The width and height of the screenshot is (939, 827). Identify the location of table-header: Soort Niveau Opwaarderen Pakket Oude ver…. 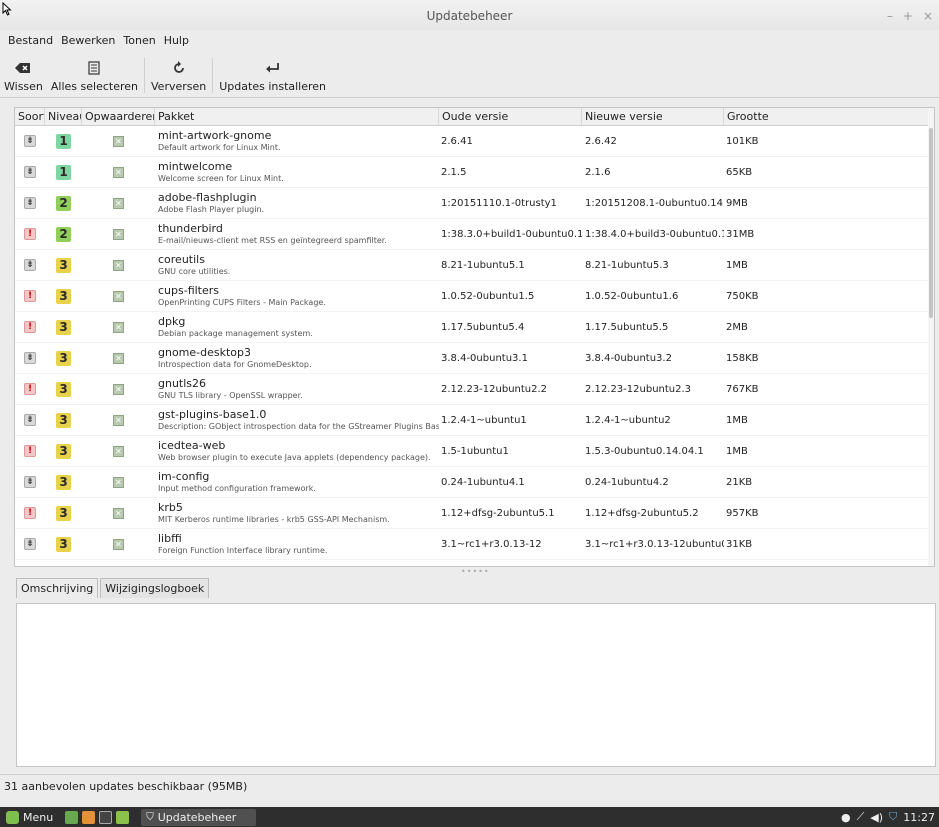
(474, 117).